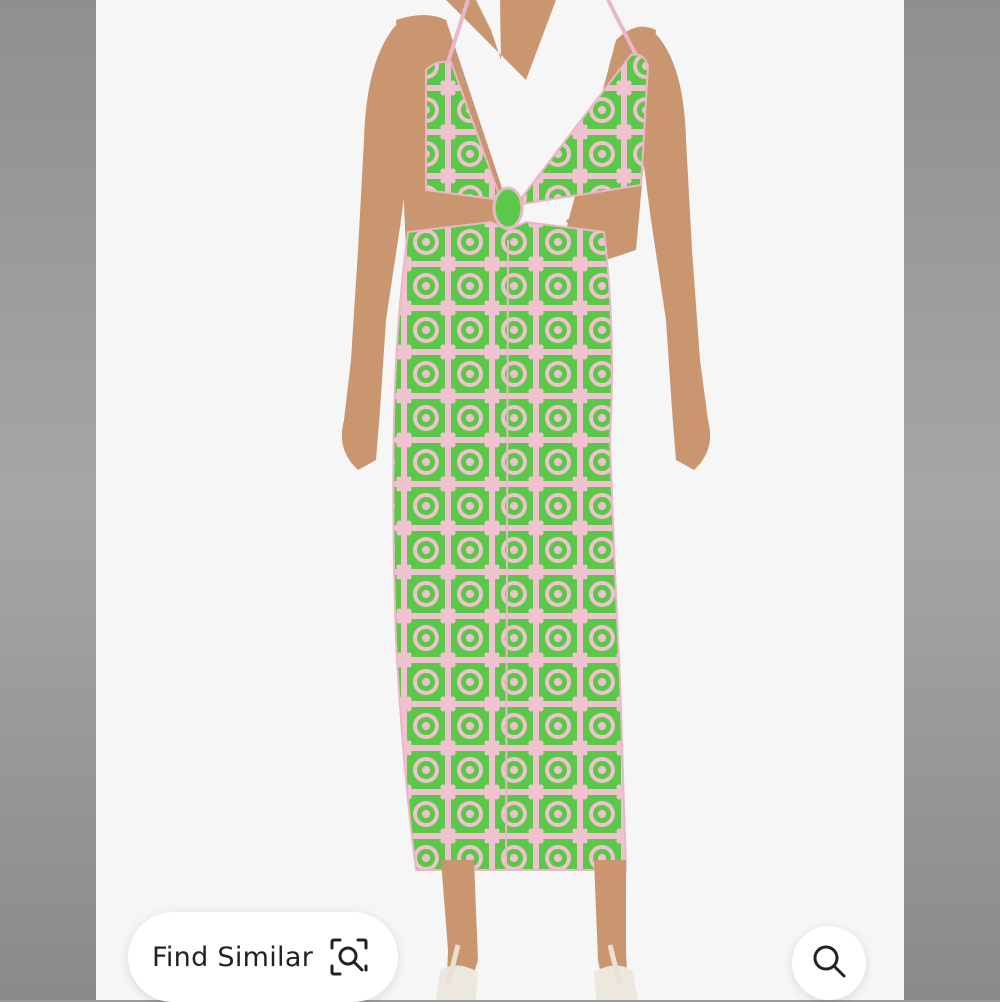 The height and width of the screenshot is (1002, 1000). I want to click on search-button, so click(829, 963).